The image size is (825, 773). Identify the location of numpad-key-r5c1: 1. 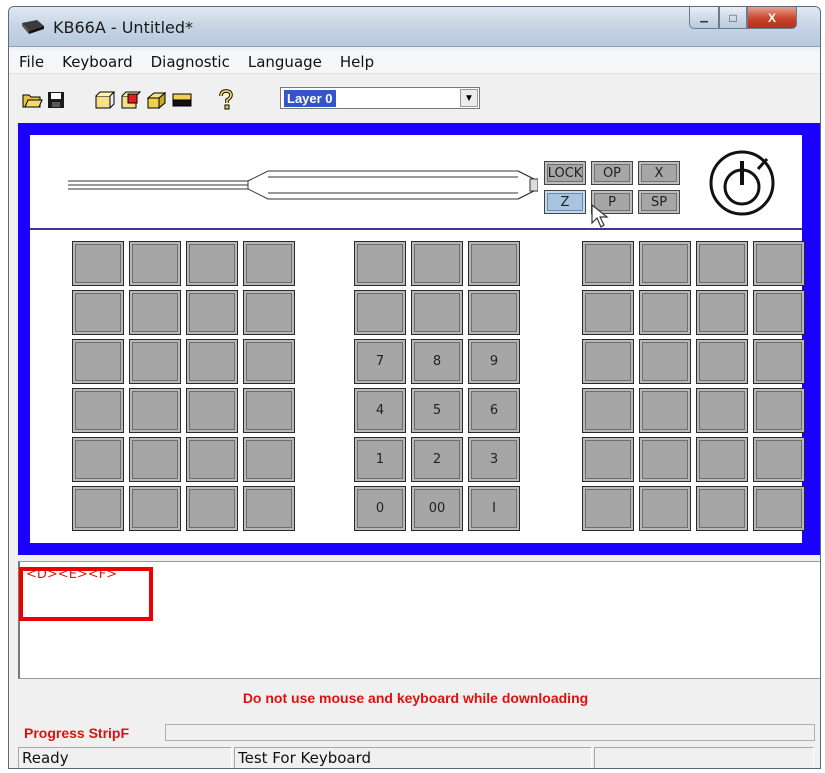
(380, 459).